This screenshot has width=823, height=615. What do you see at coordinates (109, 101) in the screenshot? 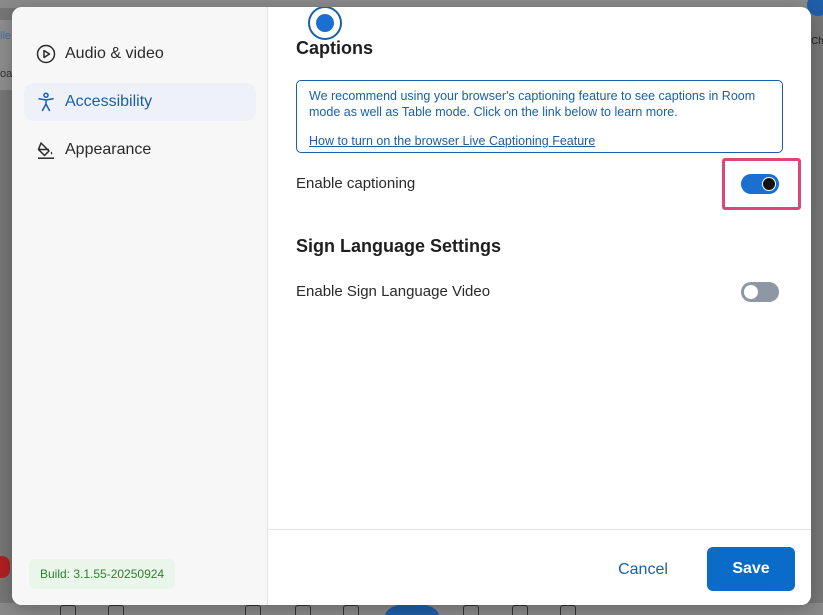
I see `sidebar-item-label: Accessibility` at bounding box center [109, 101].